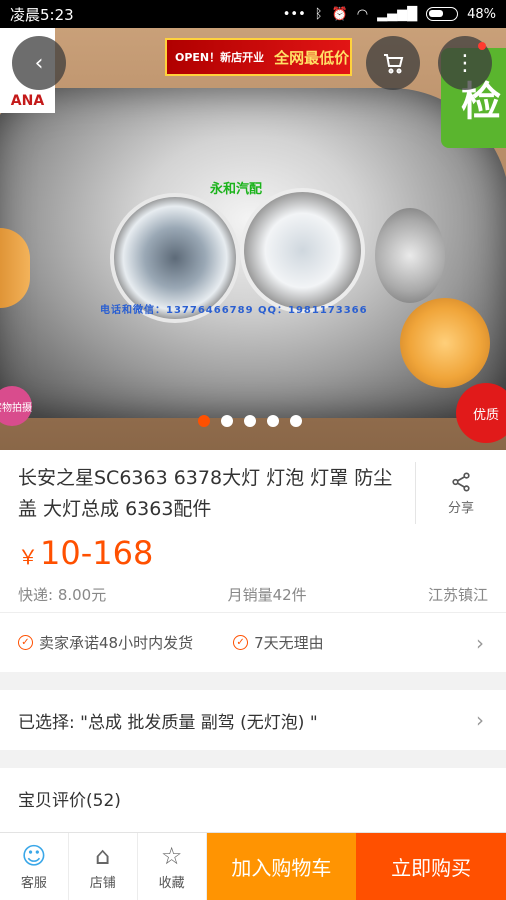 Image resolution: width=506 pixels, height=900 pixels. Describe the element at coordinates (253, 803) in the screenshot. I see `reviews-section: 宝贝评价(52)` at that location.